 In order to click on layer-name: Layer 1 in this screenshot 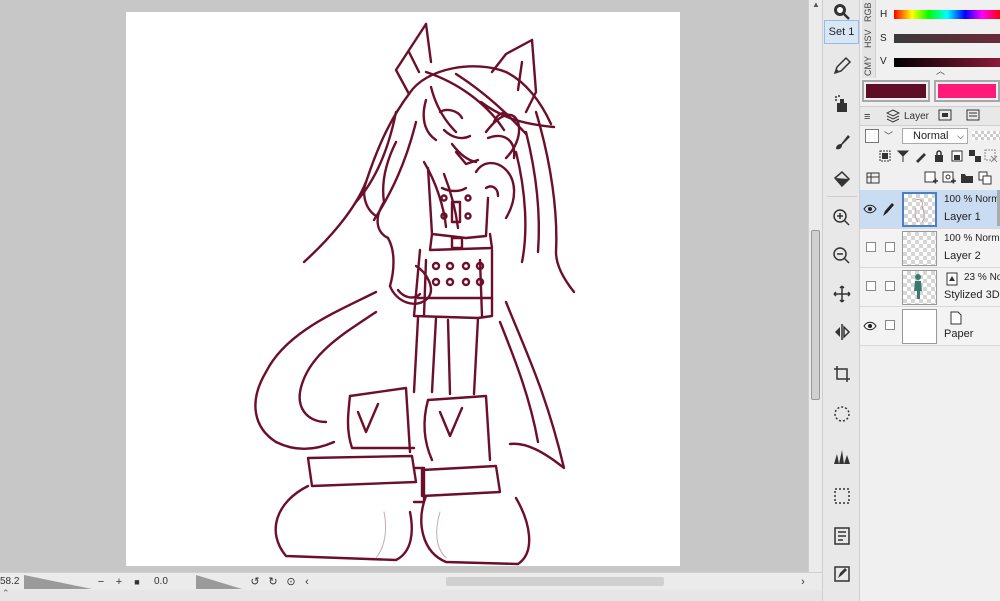, I will do `click(962, 217)`.